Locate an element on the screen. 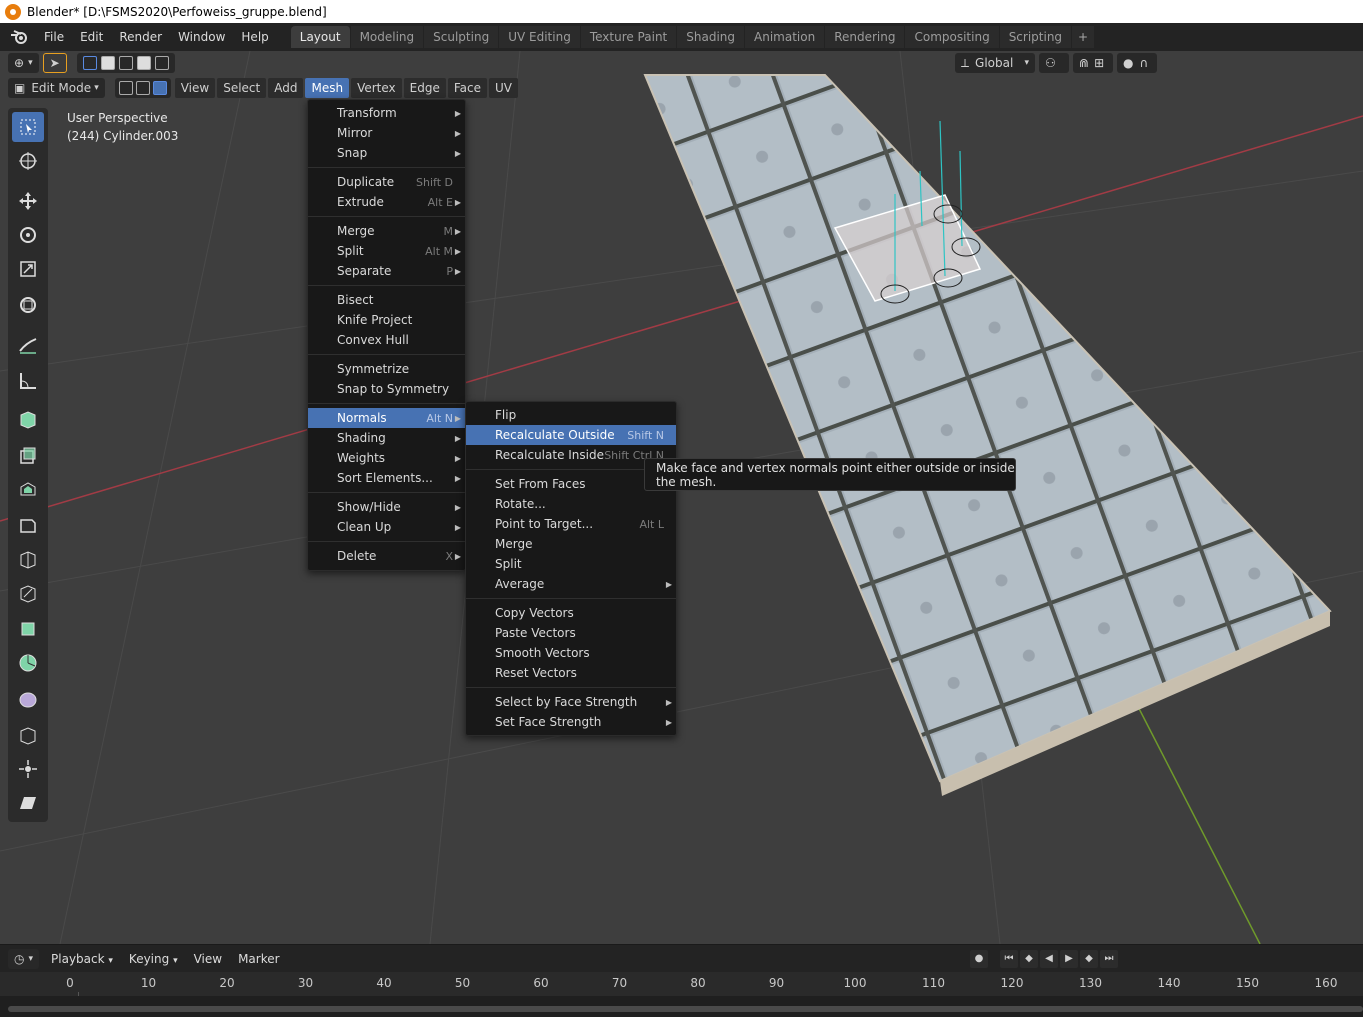 This screenshot has height=1017, width=1363. tab-scripting: Scripting is located at coordinates (1036, 37).